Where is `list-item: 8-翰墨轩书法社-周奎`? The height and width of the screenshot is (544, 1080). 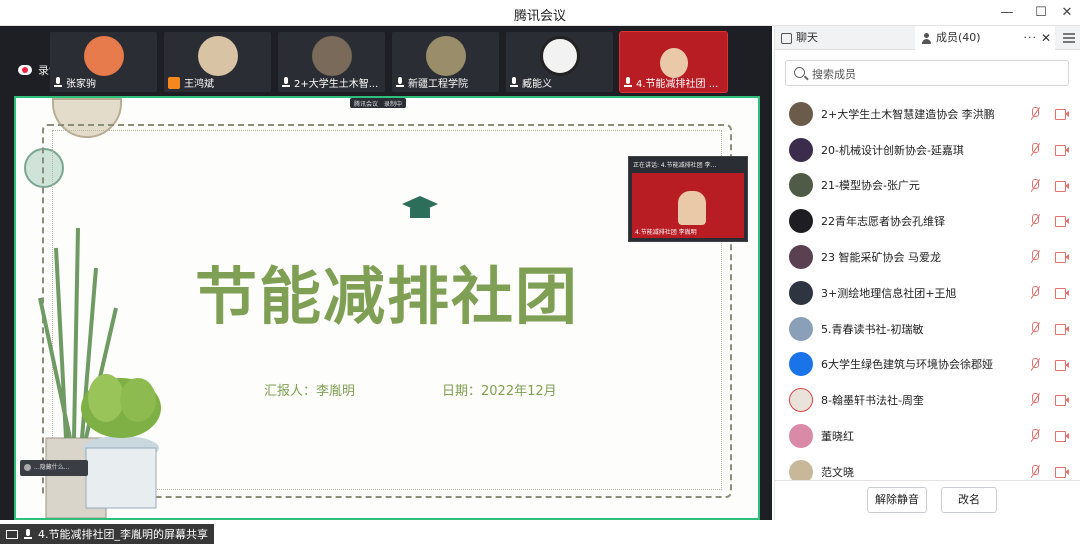 list-item: 8-翰墨轩书法社-周奎 is located at coordinates (927, 400).